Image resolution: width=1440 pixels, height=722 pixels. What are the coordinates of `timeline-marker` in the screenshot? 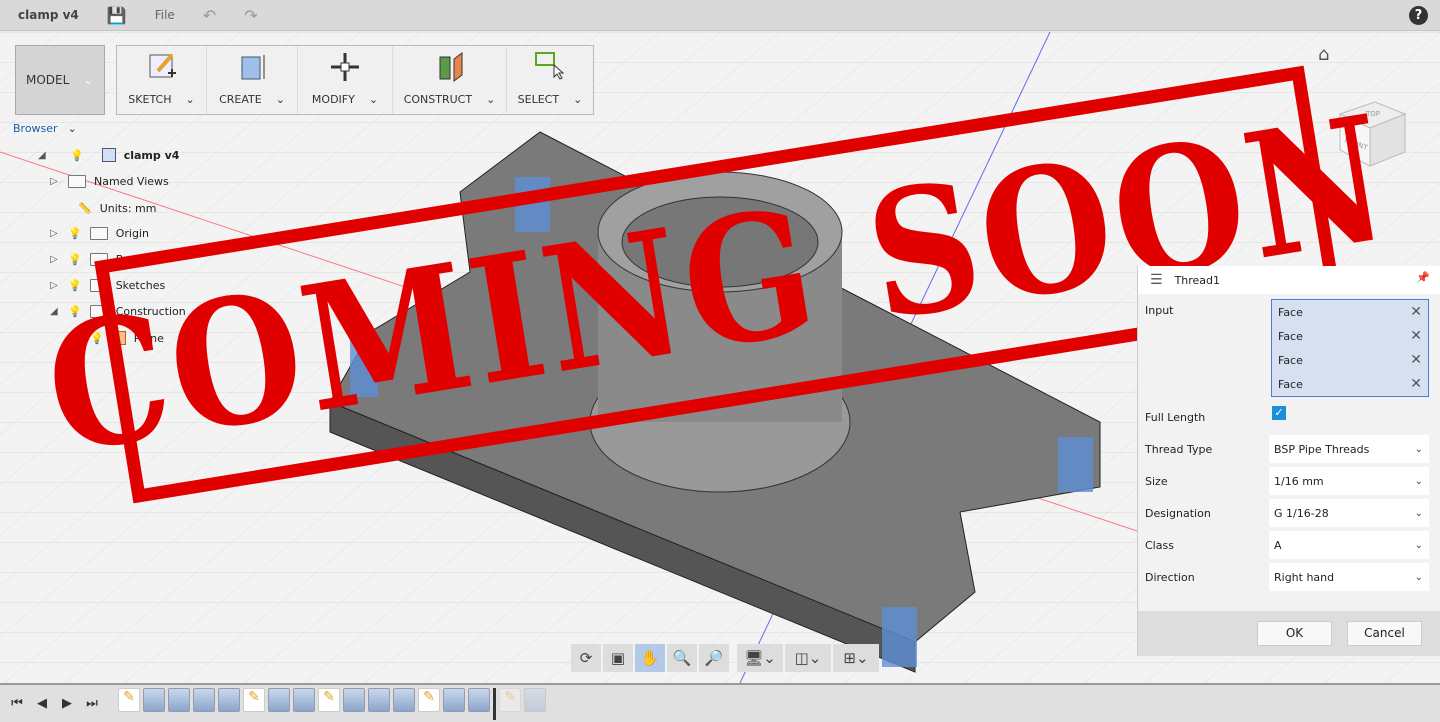 It's located at (494, 703).